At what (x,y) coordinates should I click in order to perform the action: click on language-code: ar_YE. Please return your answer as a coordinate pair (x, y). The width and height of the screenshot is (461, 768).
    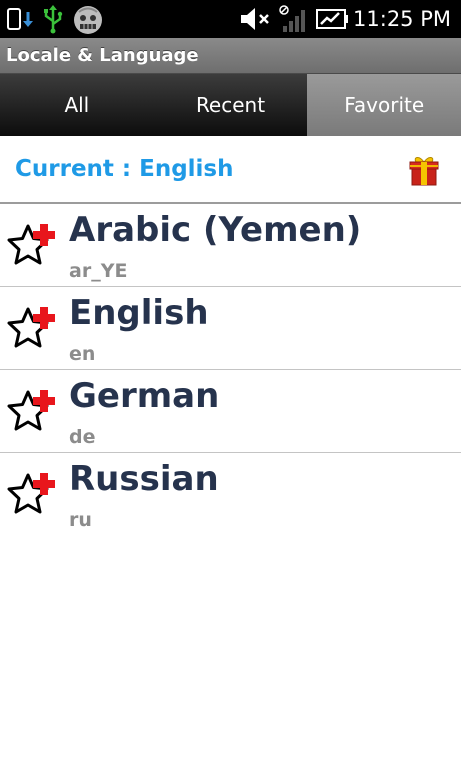
    Looking at the image, I should click on (98, 271).